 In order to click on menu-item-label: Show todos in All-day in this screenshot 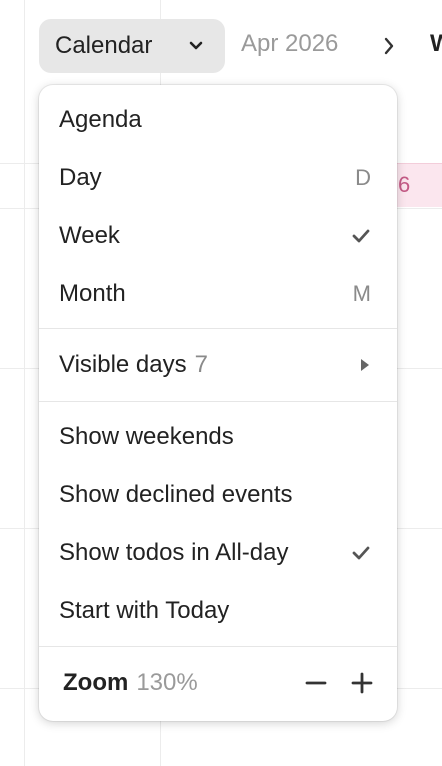, I will do `click(174, 552)`.